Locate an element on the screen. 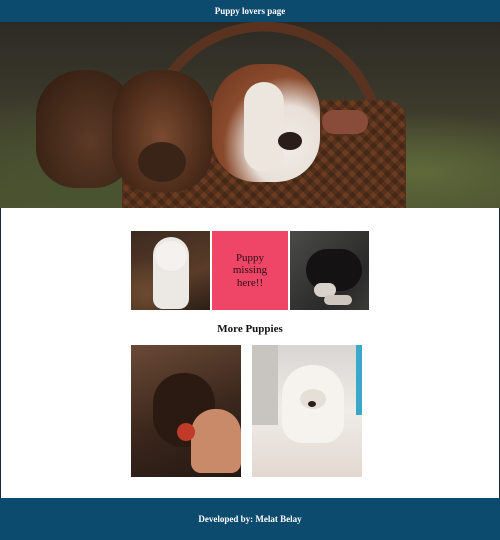 The height and width of the screenshot is (540, 500). background-door is located at coordinates (265, 385).